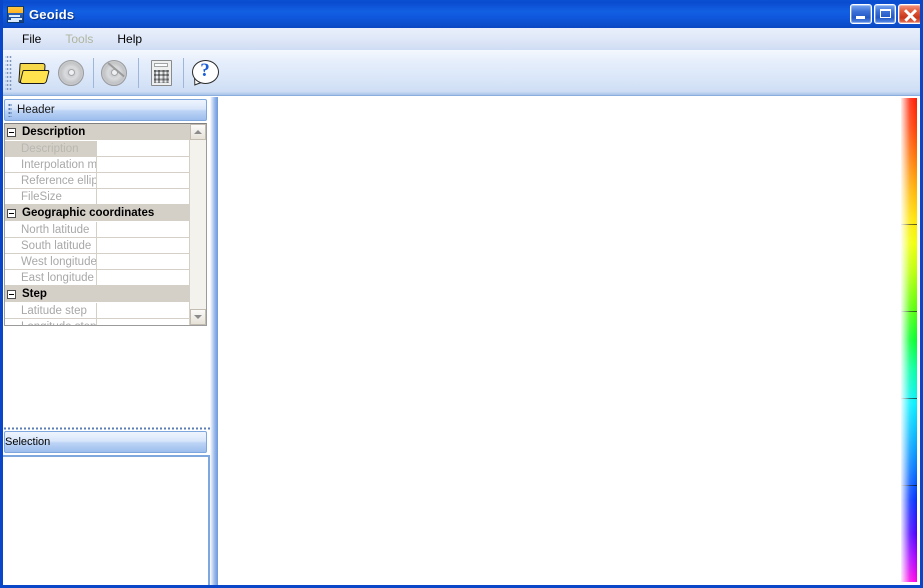  I want to click on property-label: FileSize, so click(51, 197).